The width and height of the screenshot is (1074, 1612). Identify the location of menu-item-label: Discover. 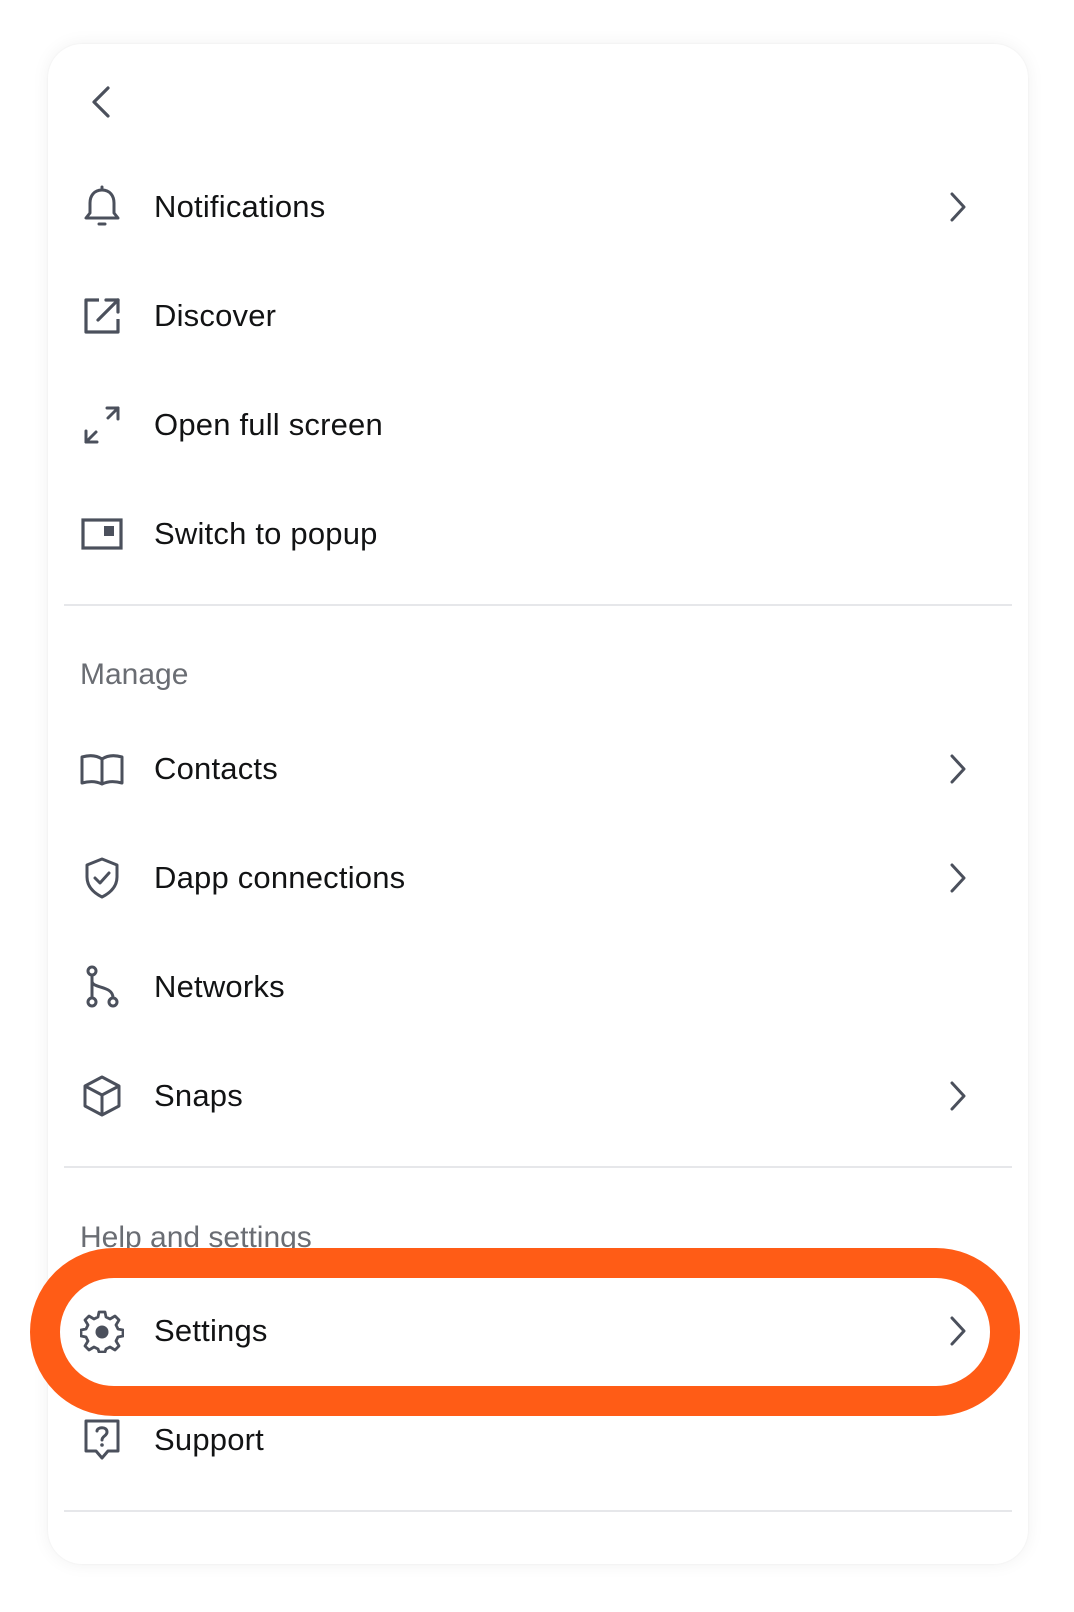
(215, 315).